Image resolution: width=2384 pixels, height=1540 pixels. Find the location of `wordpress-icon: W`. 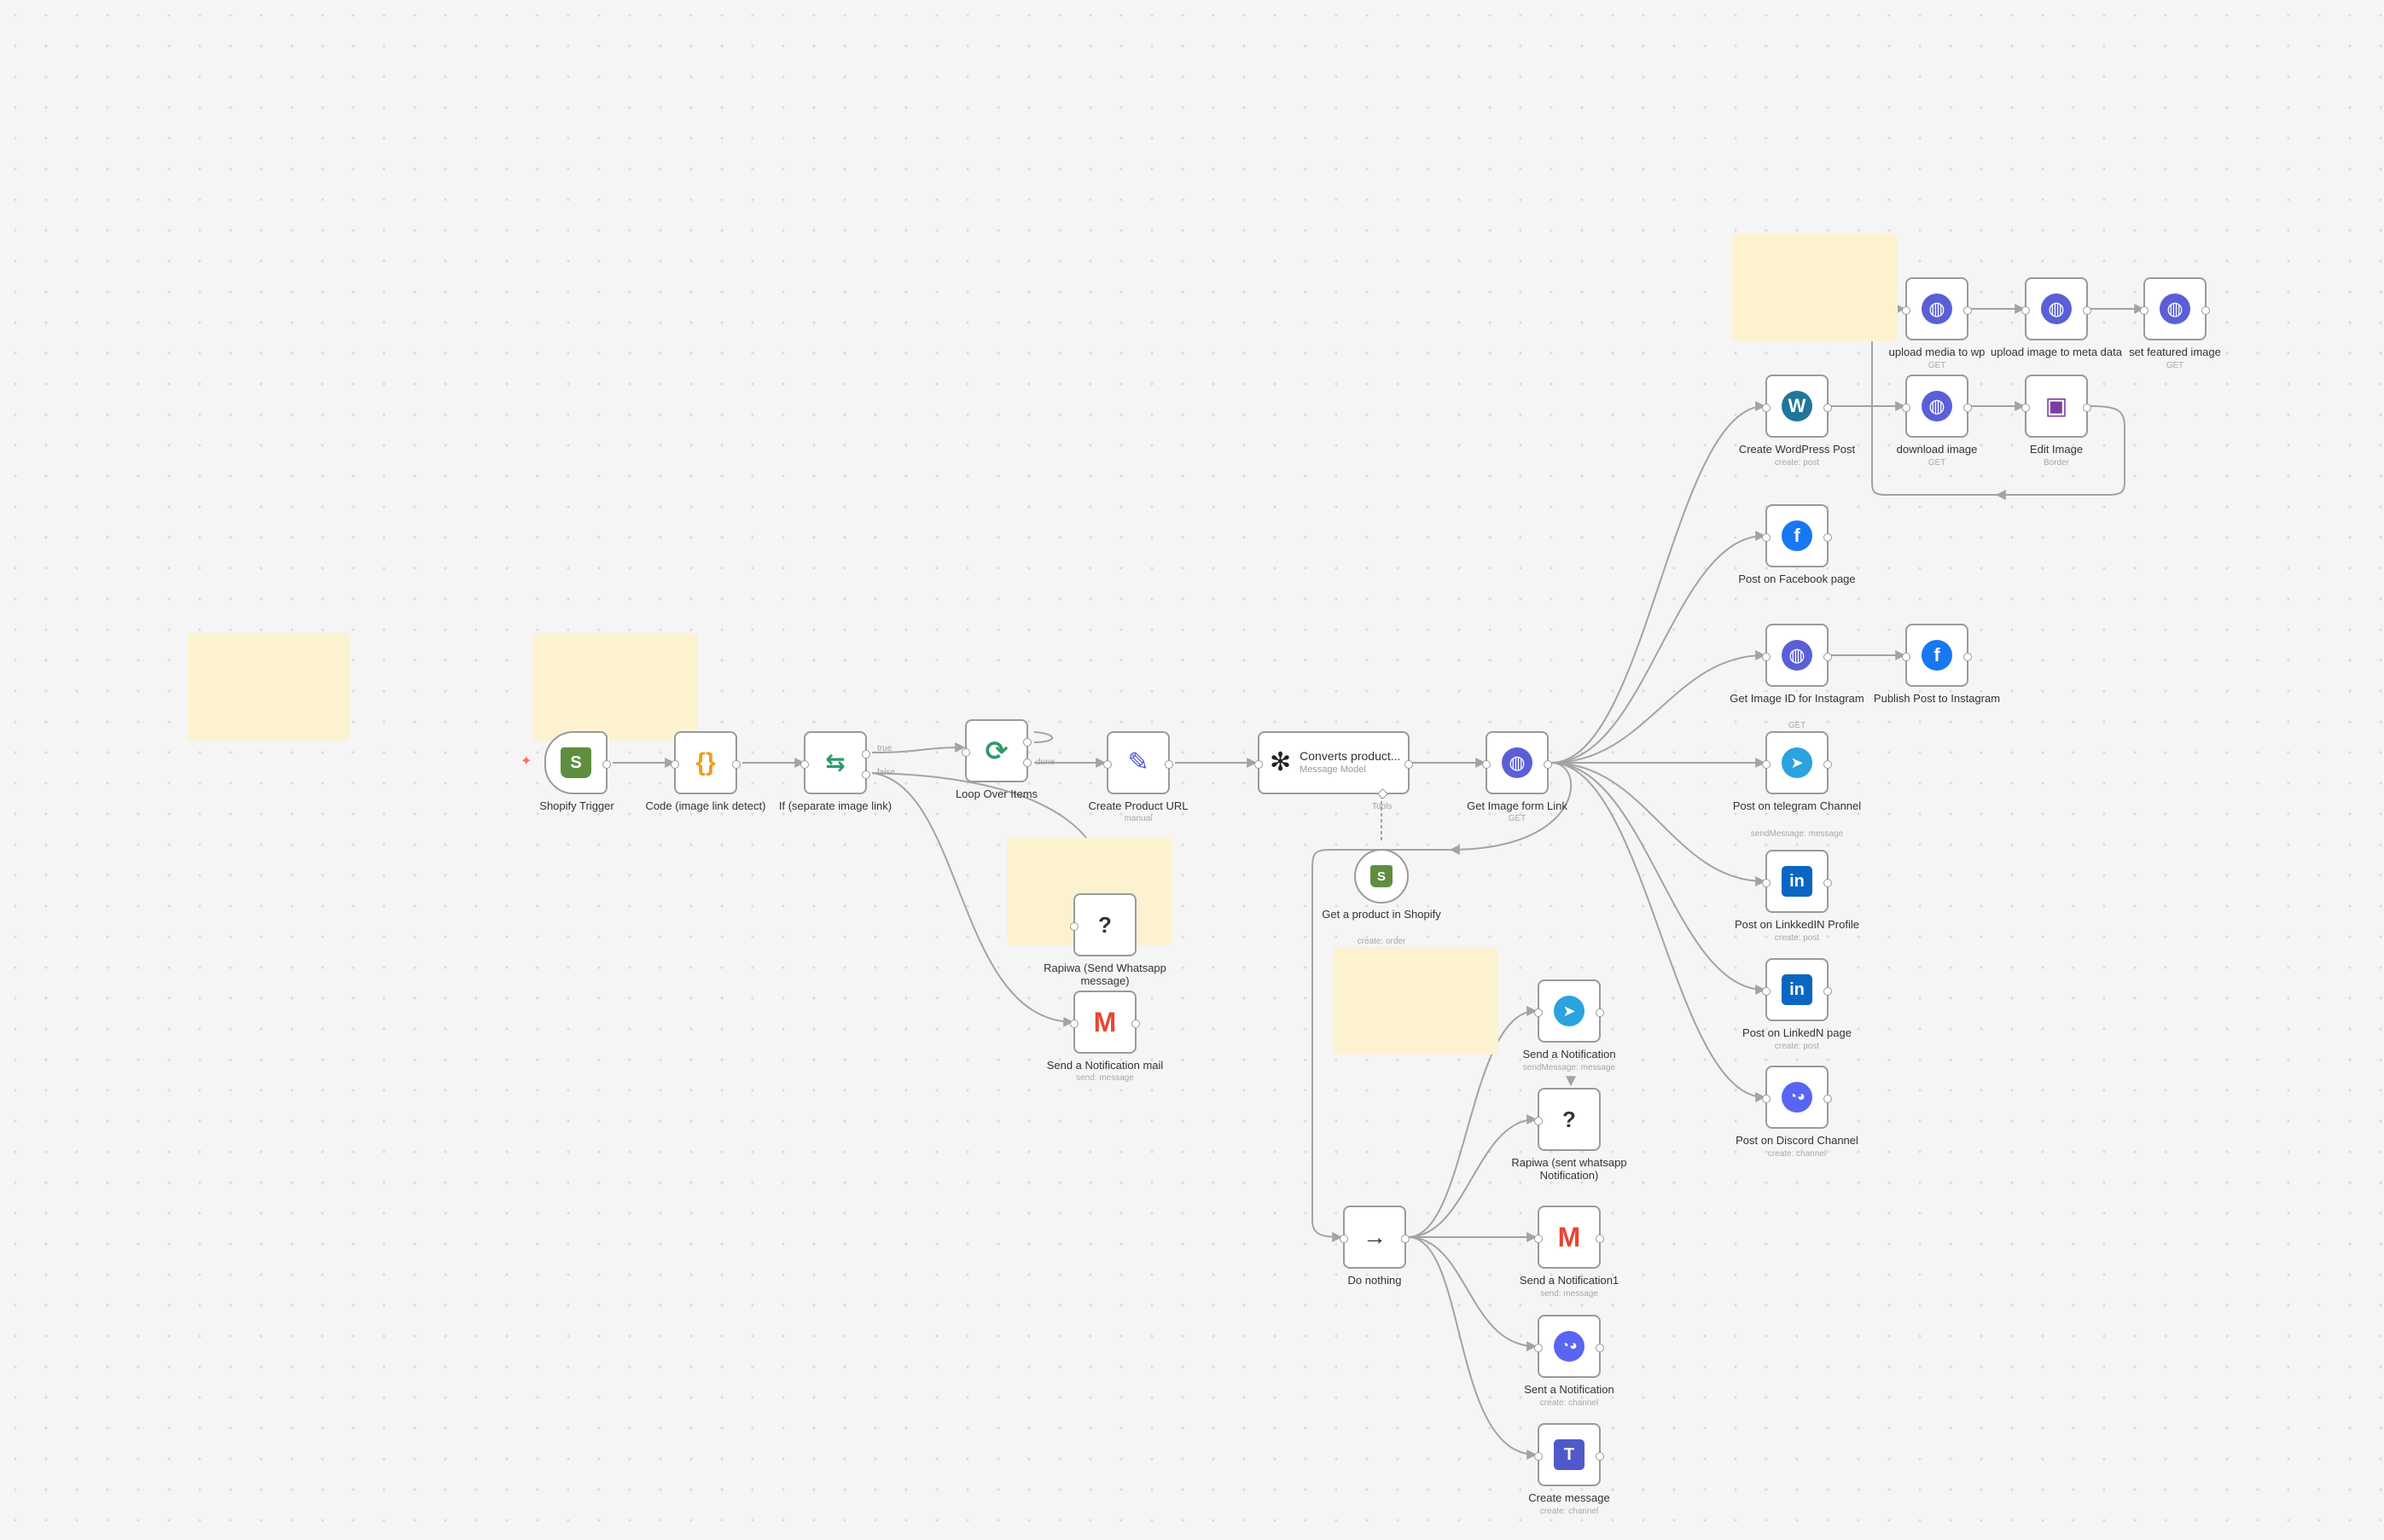

wordpress-icon: W is located at coordinates (1797, 406).